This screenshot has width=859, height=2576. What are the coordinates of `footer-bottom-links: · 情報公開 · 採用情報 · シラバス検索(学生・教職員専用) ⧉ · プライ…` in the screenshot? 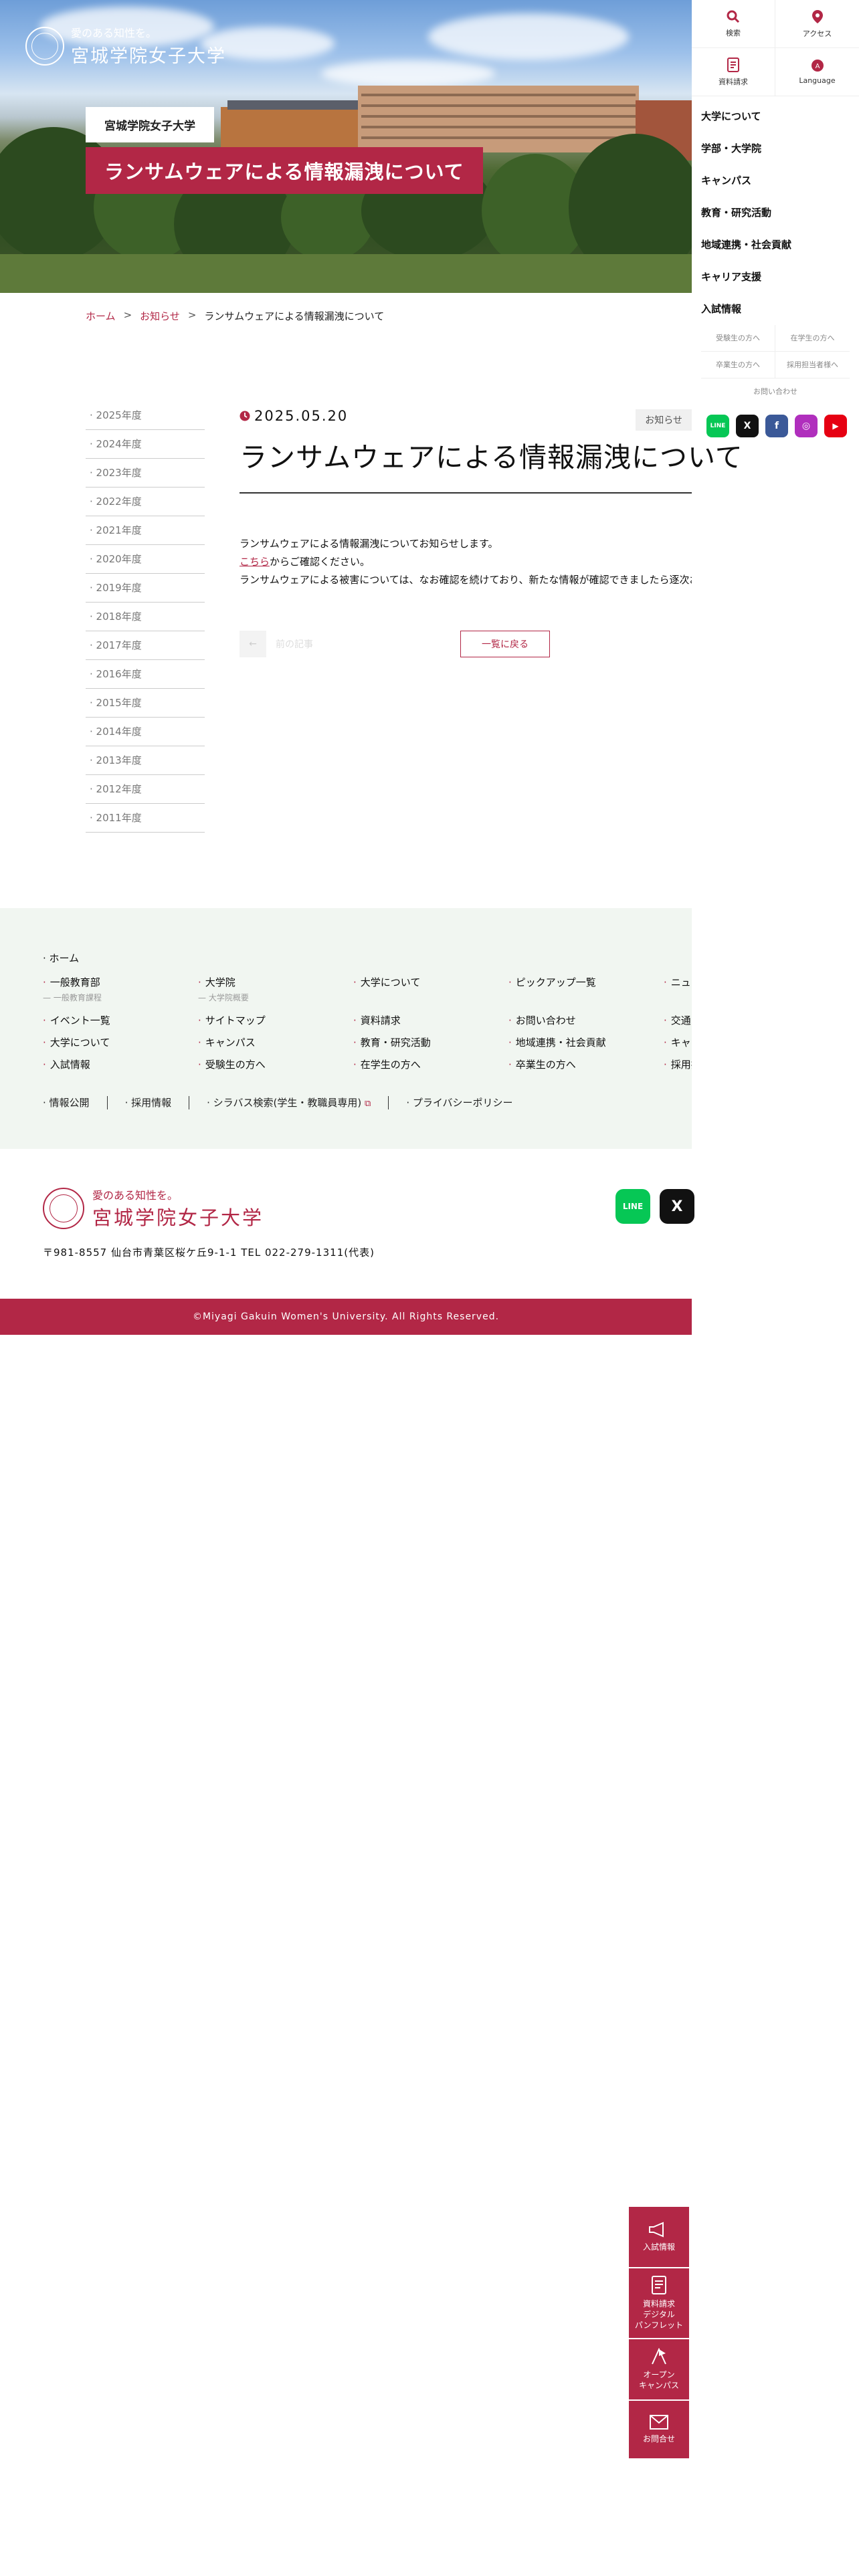 It's located at (278, 1102).